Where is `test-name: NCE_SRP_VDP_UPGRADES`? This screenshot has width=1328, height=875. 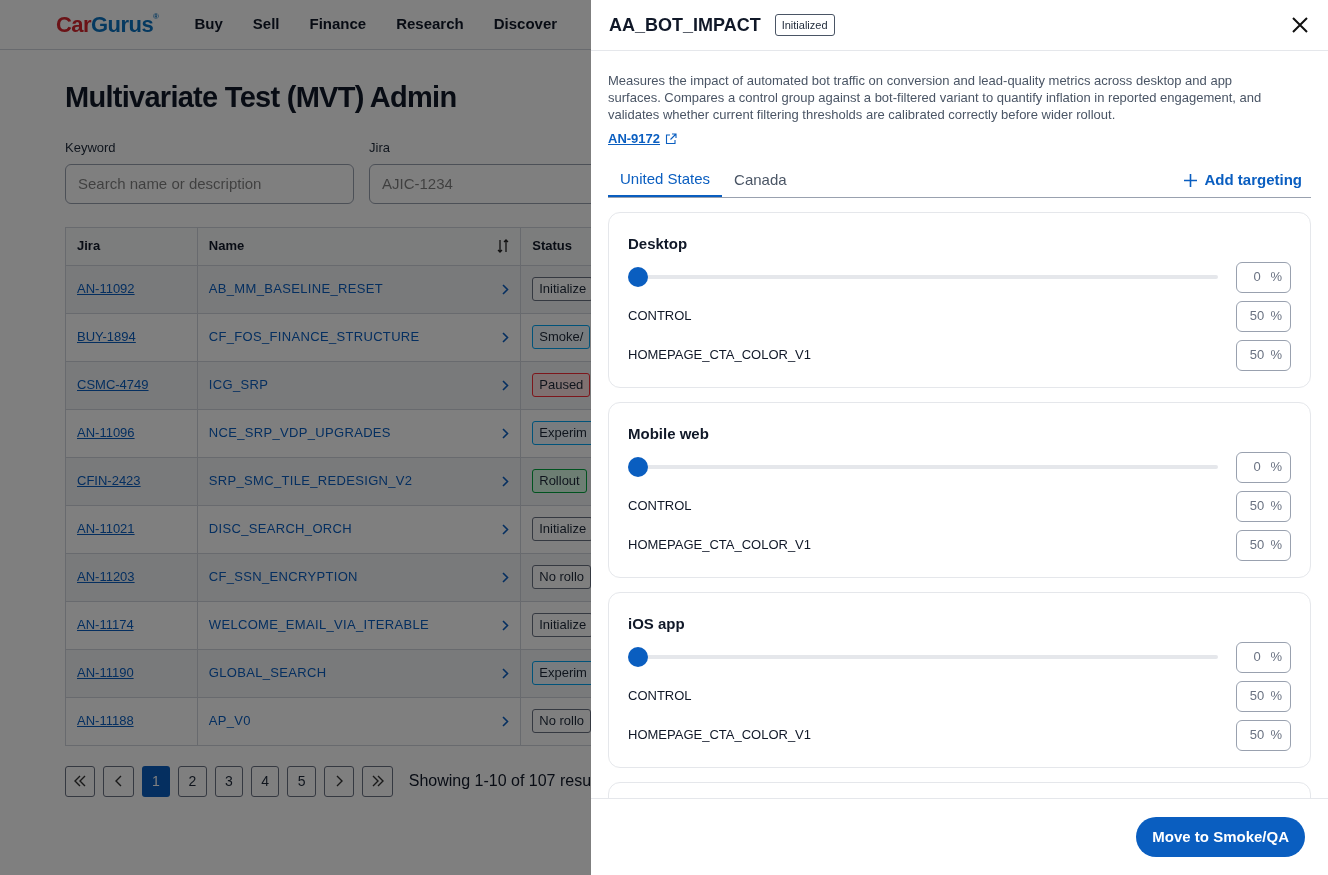
test-name: NCE_SRP_VDP_UPGRADES is located at coordinates (299, 433).